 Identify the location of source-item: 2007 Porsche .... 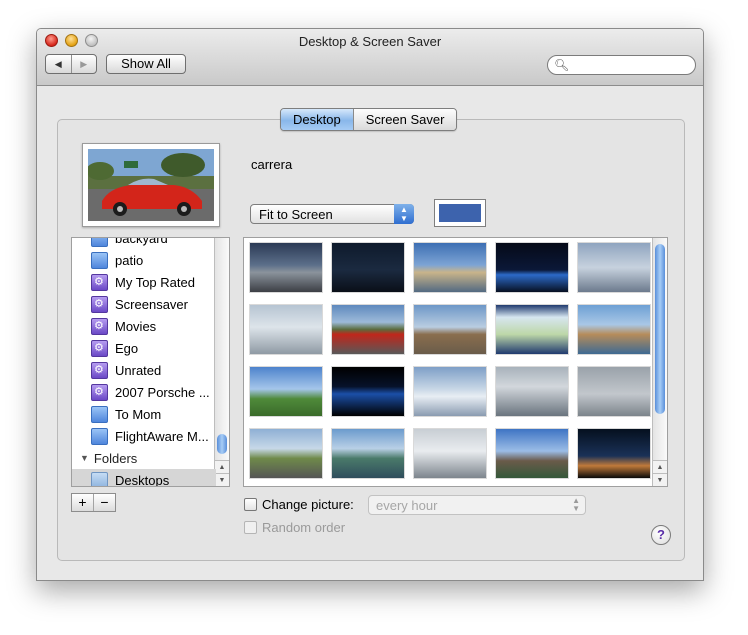
(141, 392).